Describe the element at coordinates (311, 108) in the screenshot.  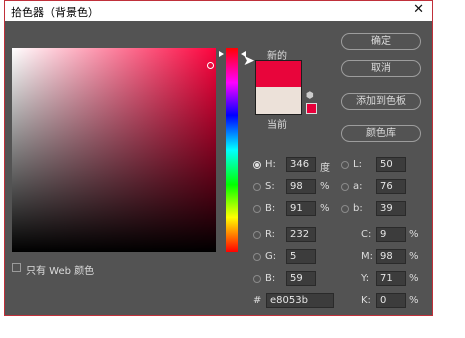
I see `web-safe-color-swatch` at that location.